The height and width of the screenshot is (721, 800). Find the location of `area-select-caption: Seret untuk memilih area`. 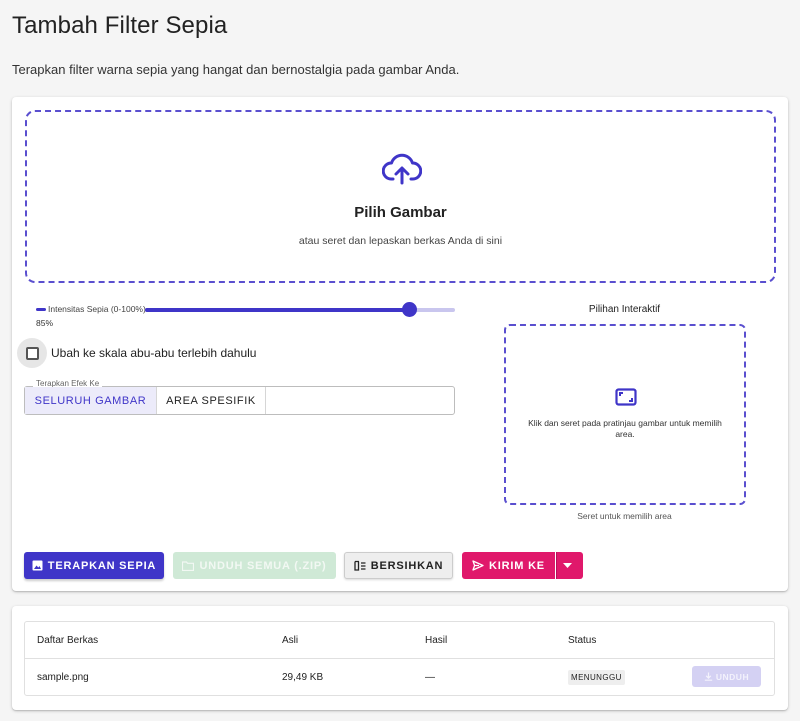

area-select-caption: Seret untuk memilih area is located at coordinates (624, 516).